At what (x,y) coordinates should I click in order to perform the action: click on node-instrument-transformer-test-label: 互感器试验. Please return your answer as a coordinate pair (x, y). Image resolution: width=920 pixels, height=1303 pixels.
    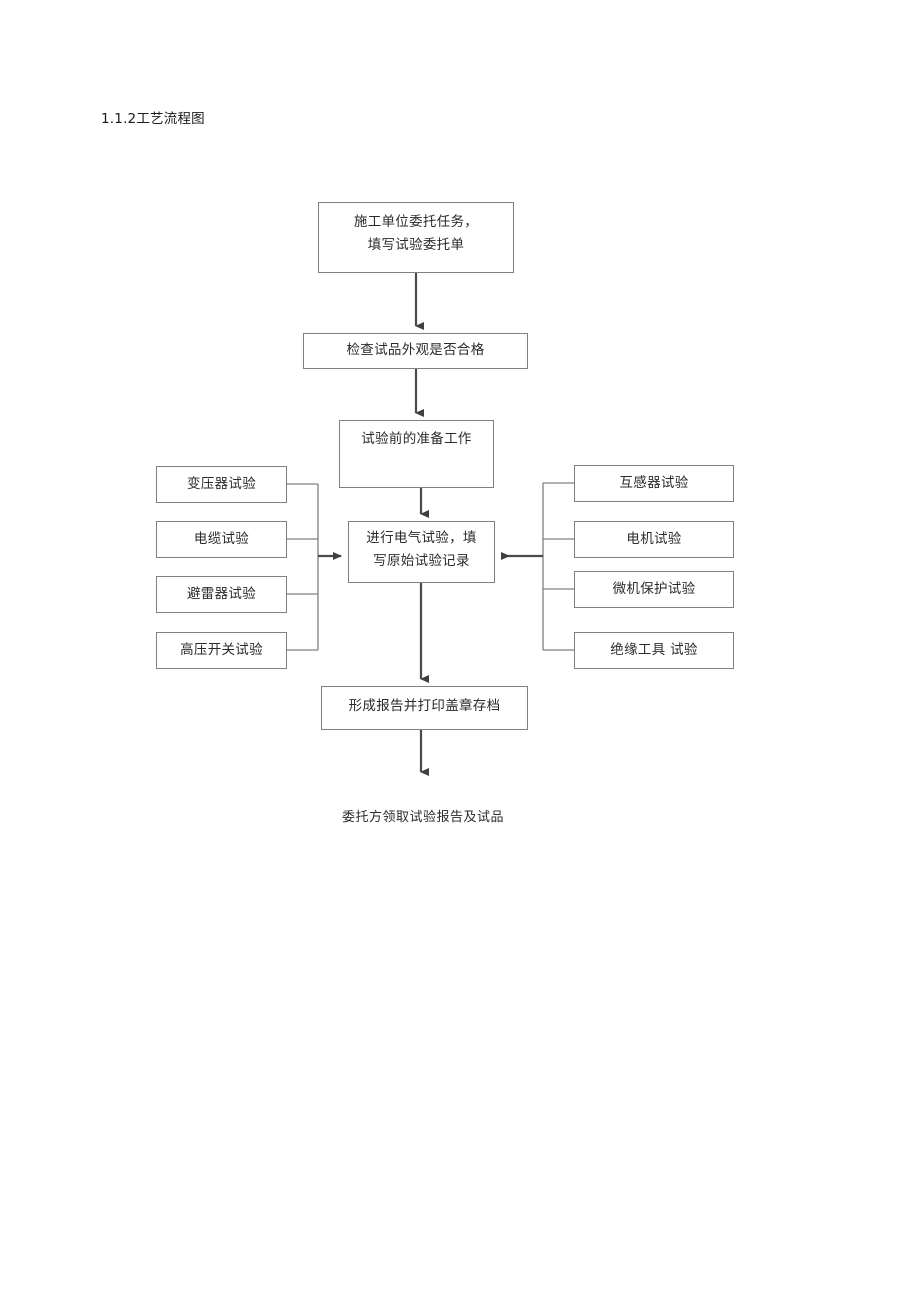
    Looking at the image, I should click on (654, 483).